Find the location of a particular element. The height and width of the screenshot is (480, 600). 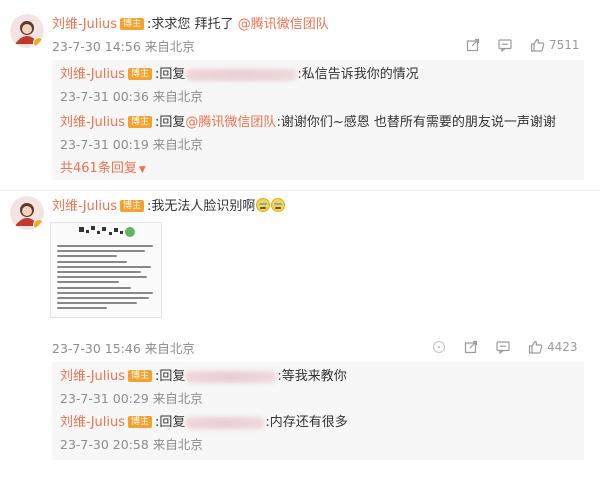

reply-time: 23-7-31 00:29 来自北京 is located at coordinates (131, 398).